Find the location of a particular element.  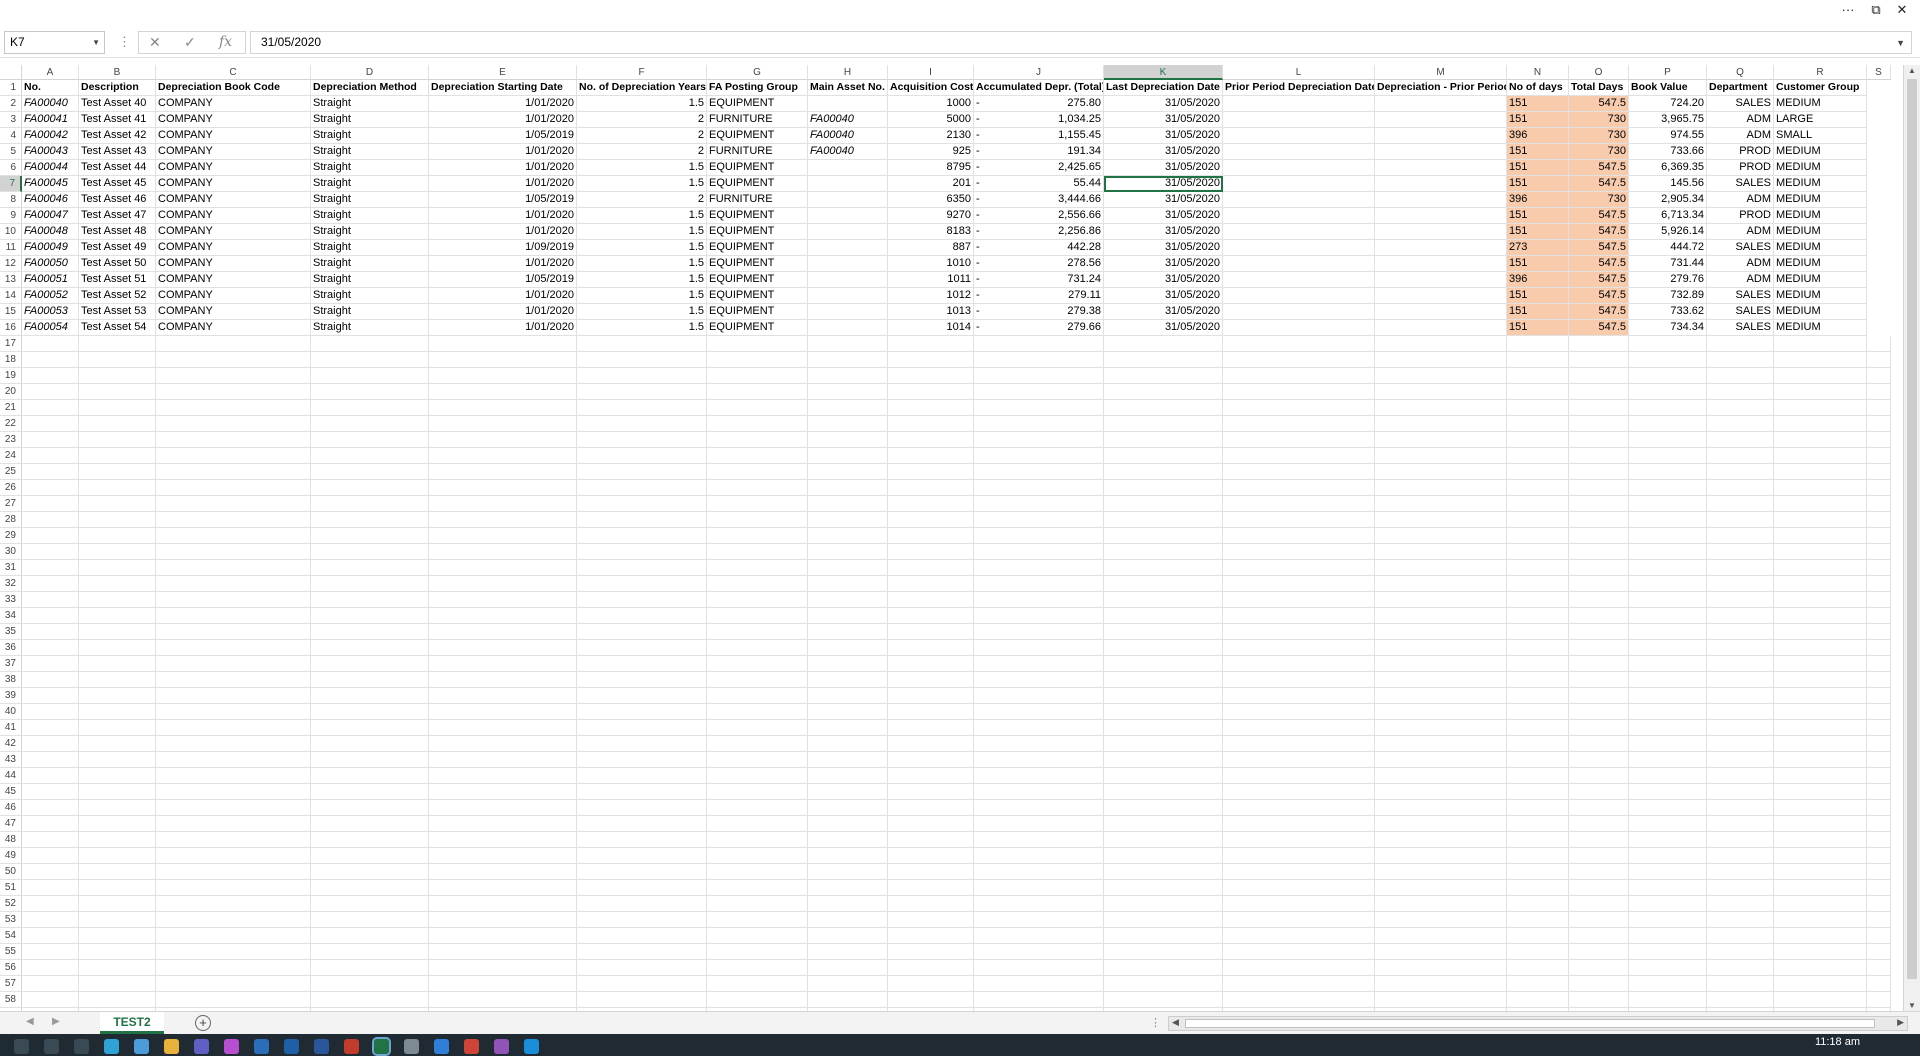

row-header-27: 27 is located at coordinates (11, 504).